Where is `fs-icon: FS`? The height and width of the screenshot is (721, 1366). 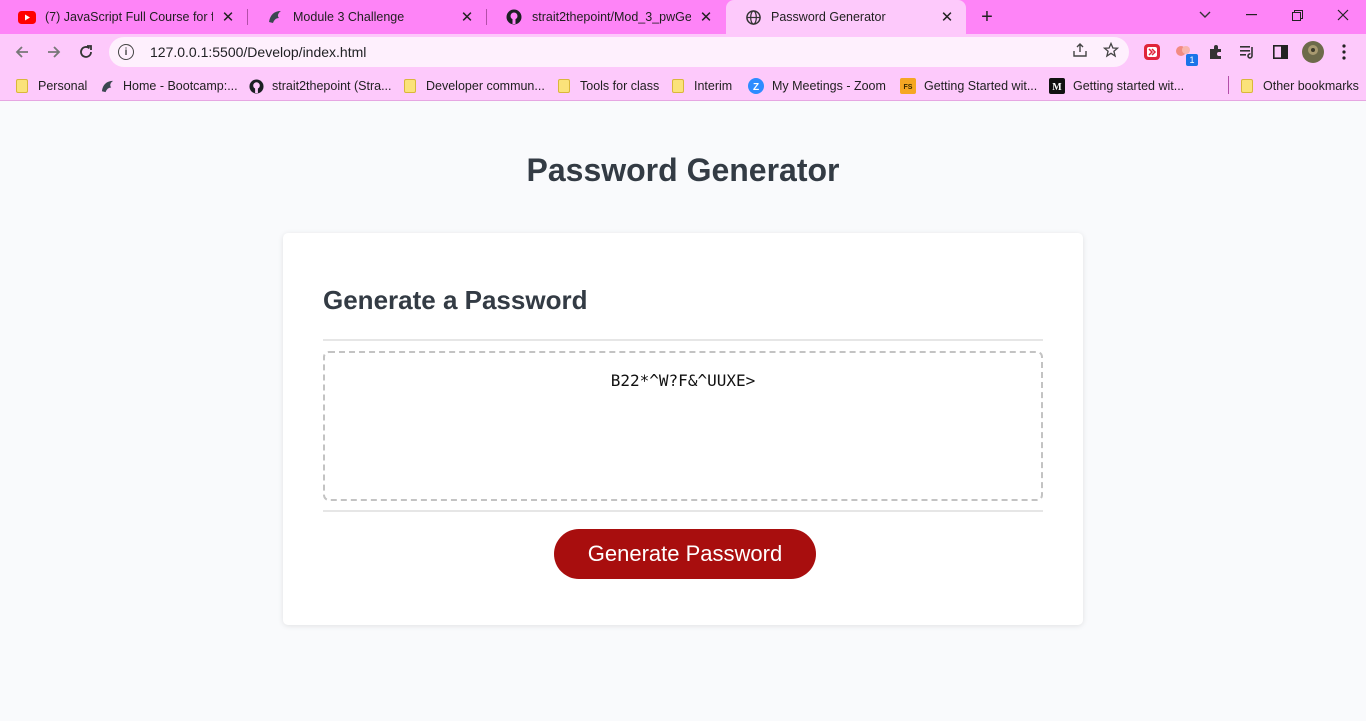
fs-icon: FS is located at coordinates (908, 86).